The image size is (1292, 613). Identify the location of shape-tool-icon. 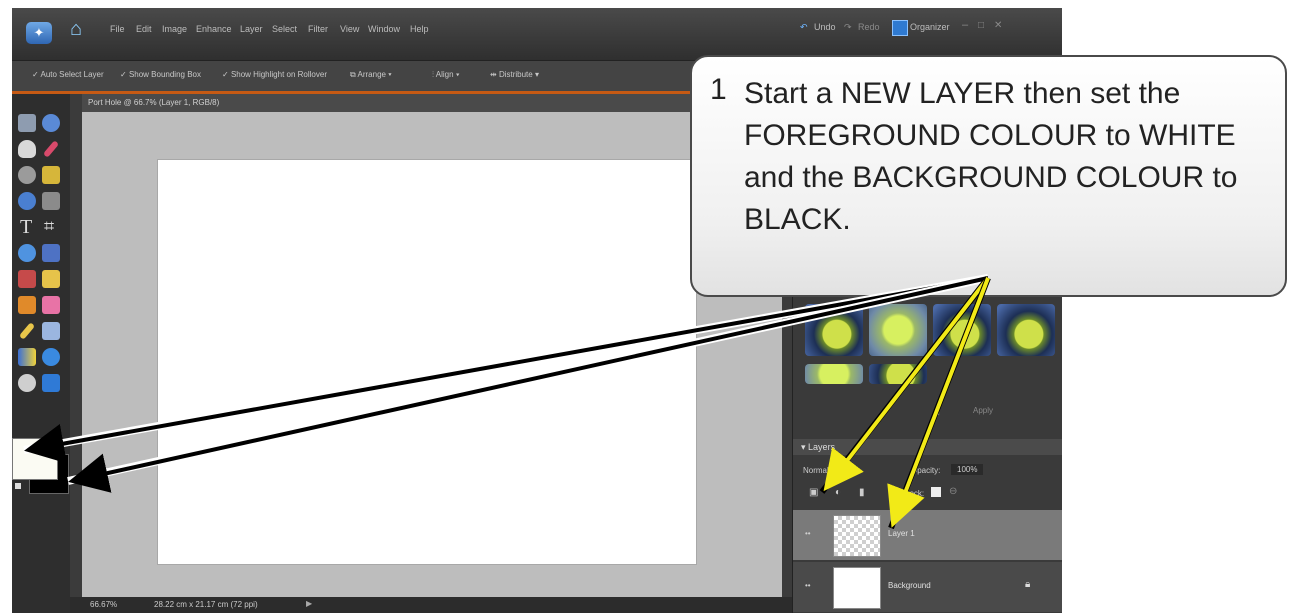
(51, 357).